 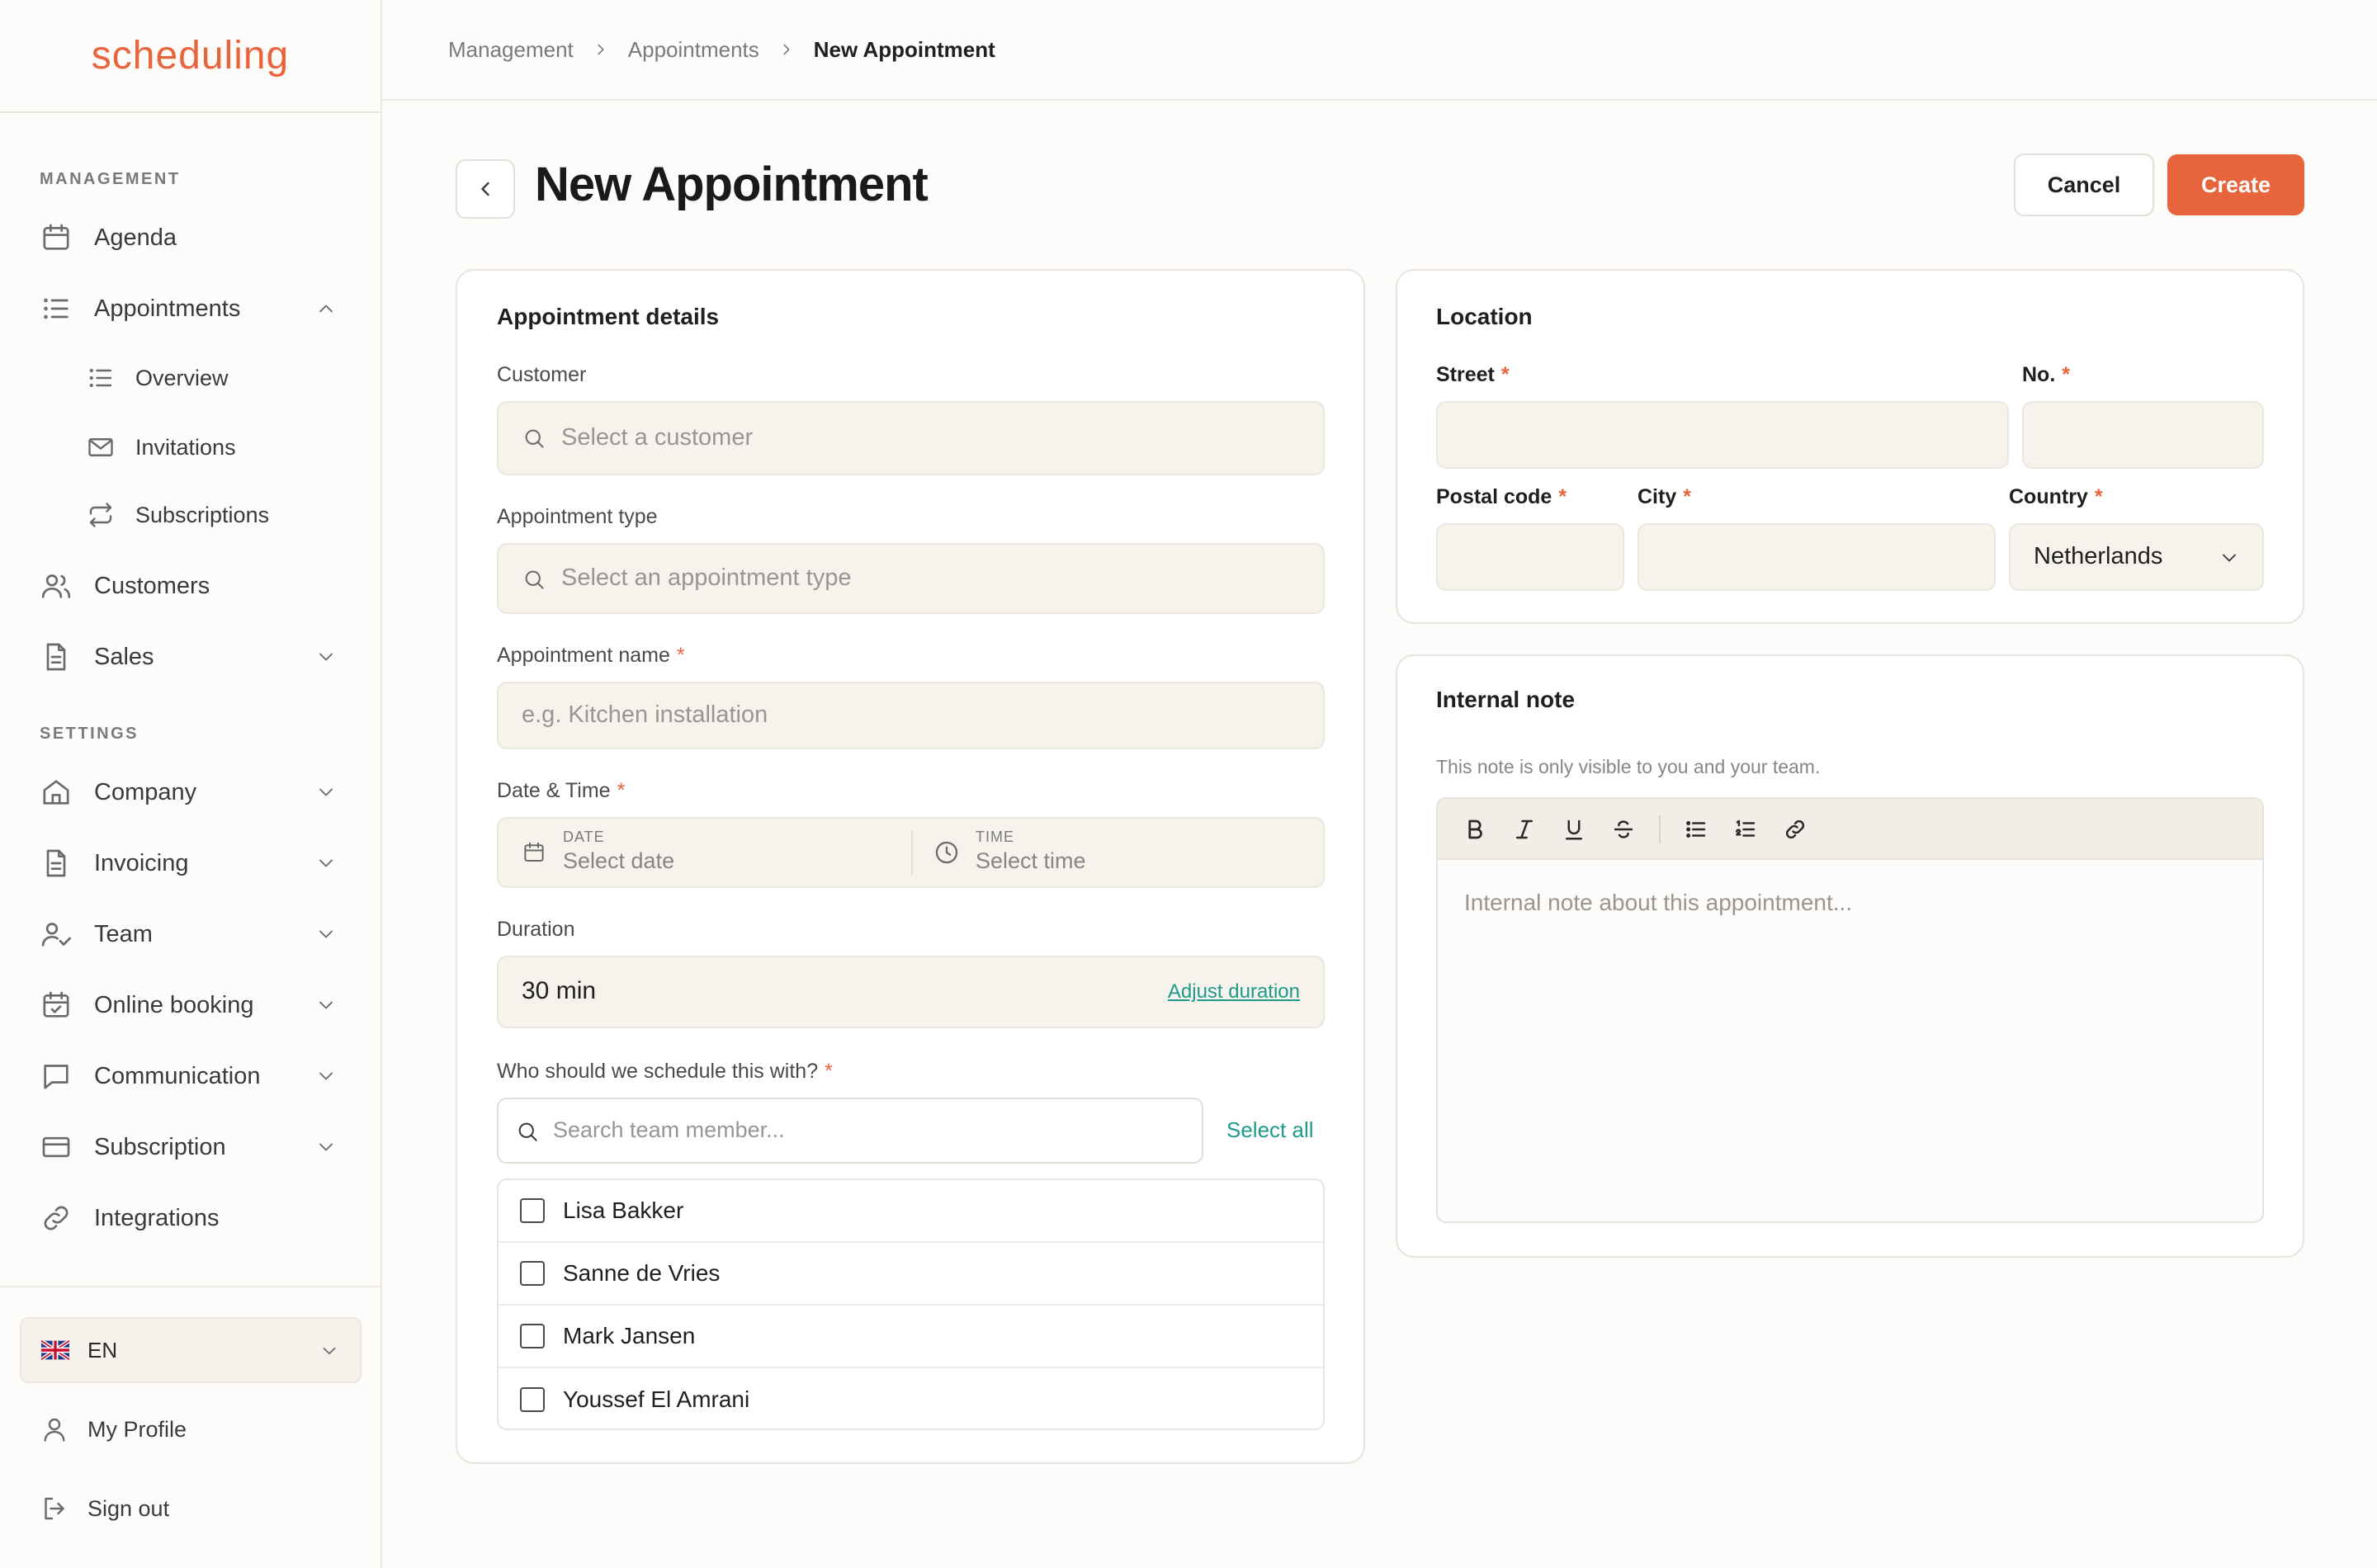 I want to click on duration-label: Duration, so click(x=536, y=929).